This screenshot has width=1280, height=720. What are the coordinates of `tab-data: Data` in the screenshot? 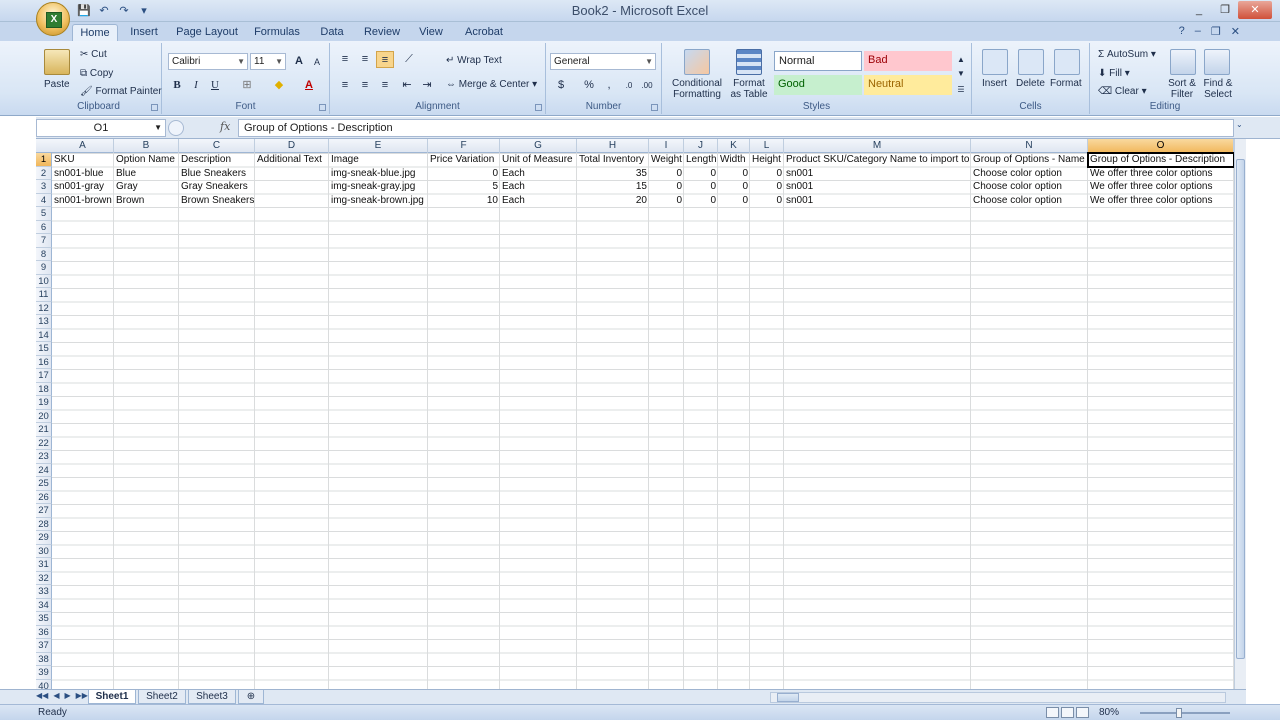 It's located at (332, 33).